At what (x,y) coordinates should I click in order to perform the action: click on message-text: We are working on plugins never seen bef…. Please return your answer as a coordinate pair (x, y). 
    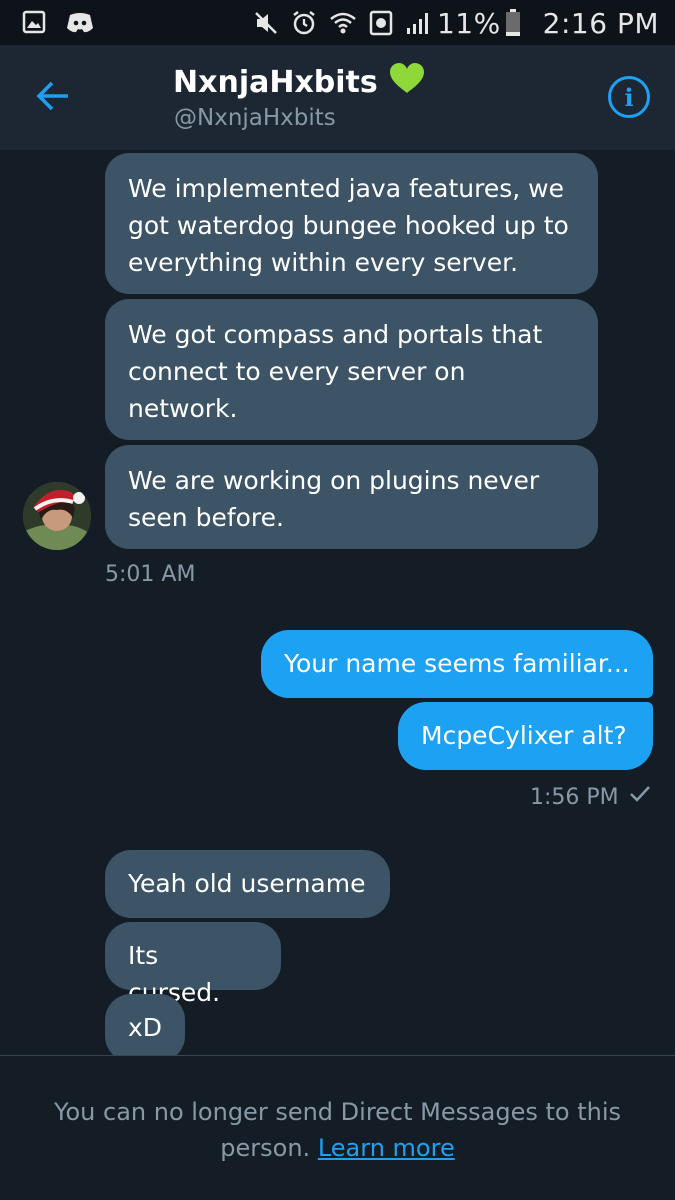
    Looking at the image, I should click on (334, 499).